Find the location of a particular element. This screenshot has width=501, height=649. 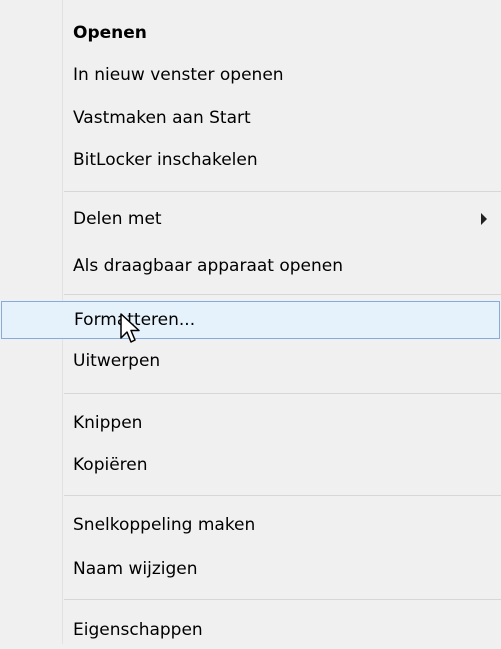

menu-item-label: Delen met is located at coordinates (117, 219).